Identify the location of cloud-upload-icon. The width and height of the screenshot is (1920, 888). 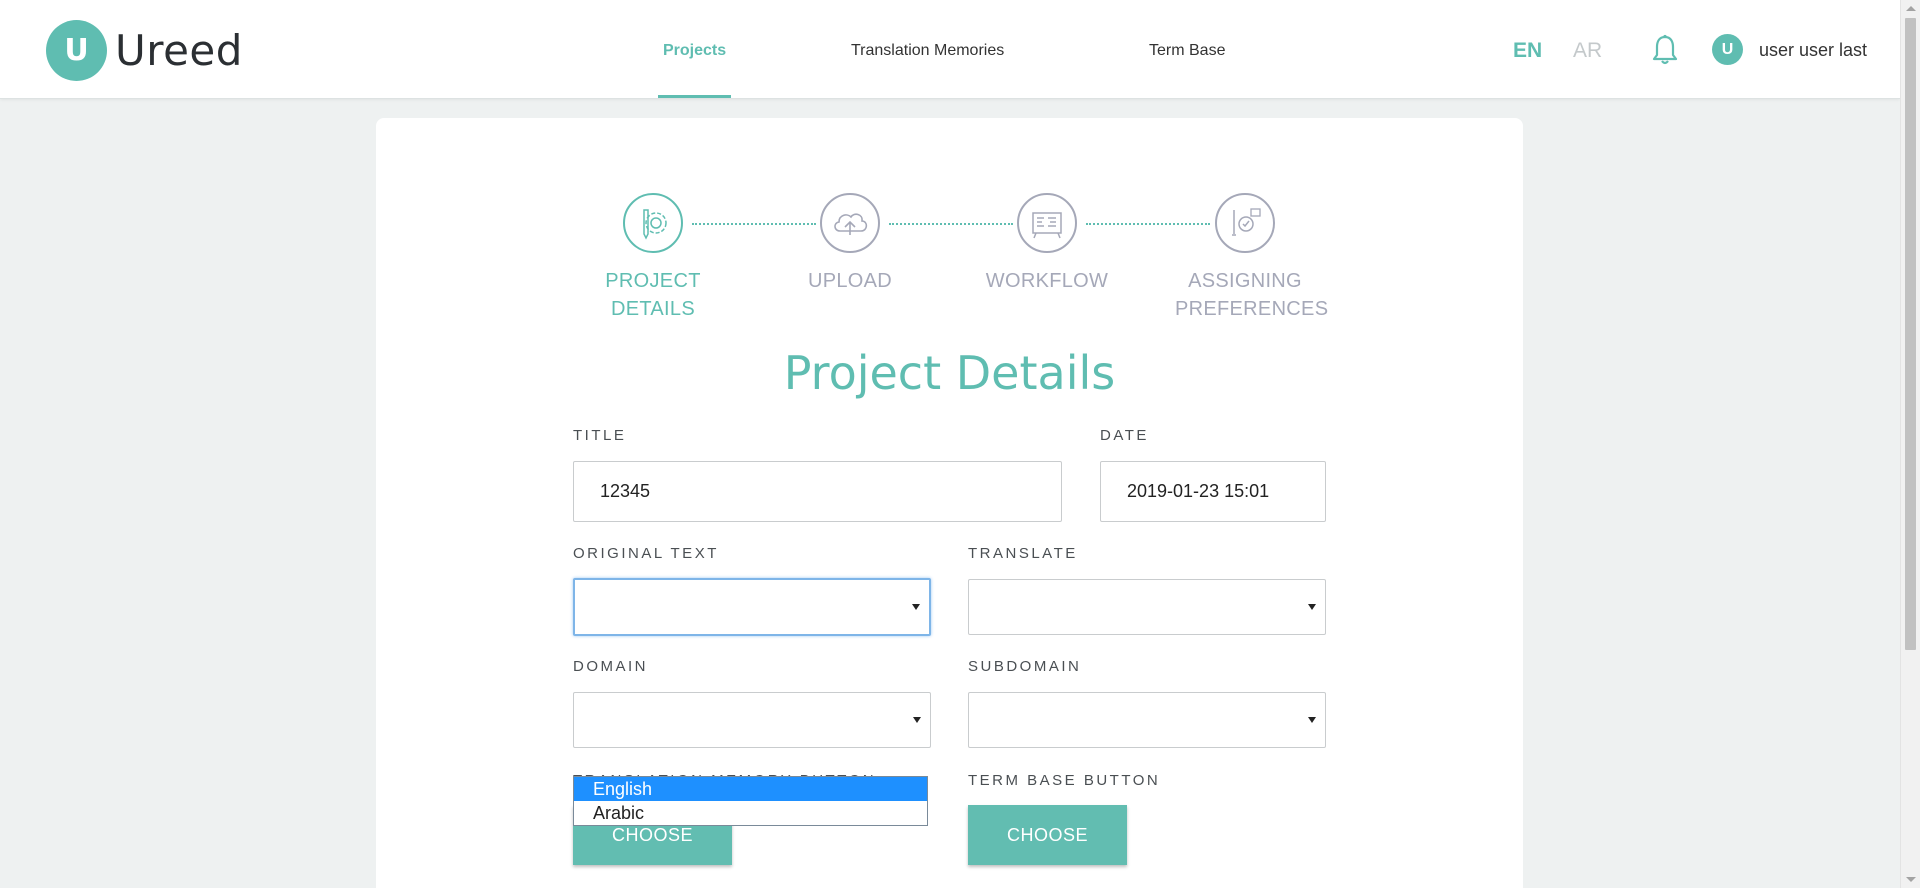
(850, 223).